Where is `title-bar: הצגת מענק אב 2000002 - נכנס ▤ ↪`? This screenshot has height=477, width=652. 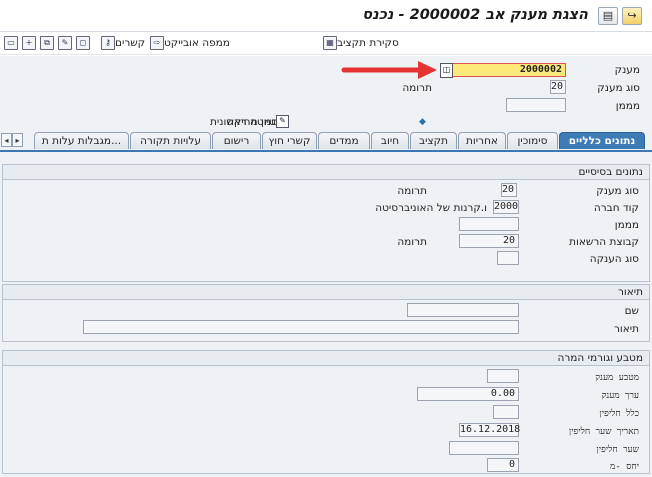 title-bar: הצגת מענק אב 2000002 - נכנס ▤ ↪ is located at coordinates (326, 16).